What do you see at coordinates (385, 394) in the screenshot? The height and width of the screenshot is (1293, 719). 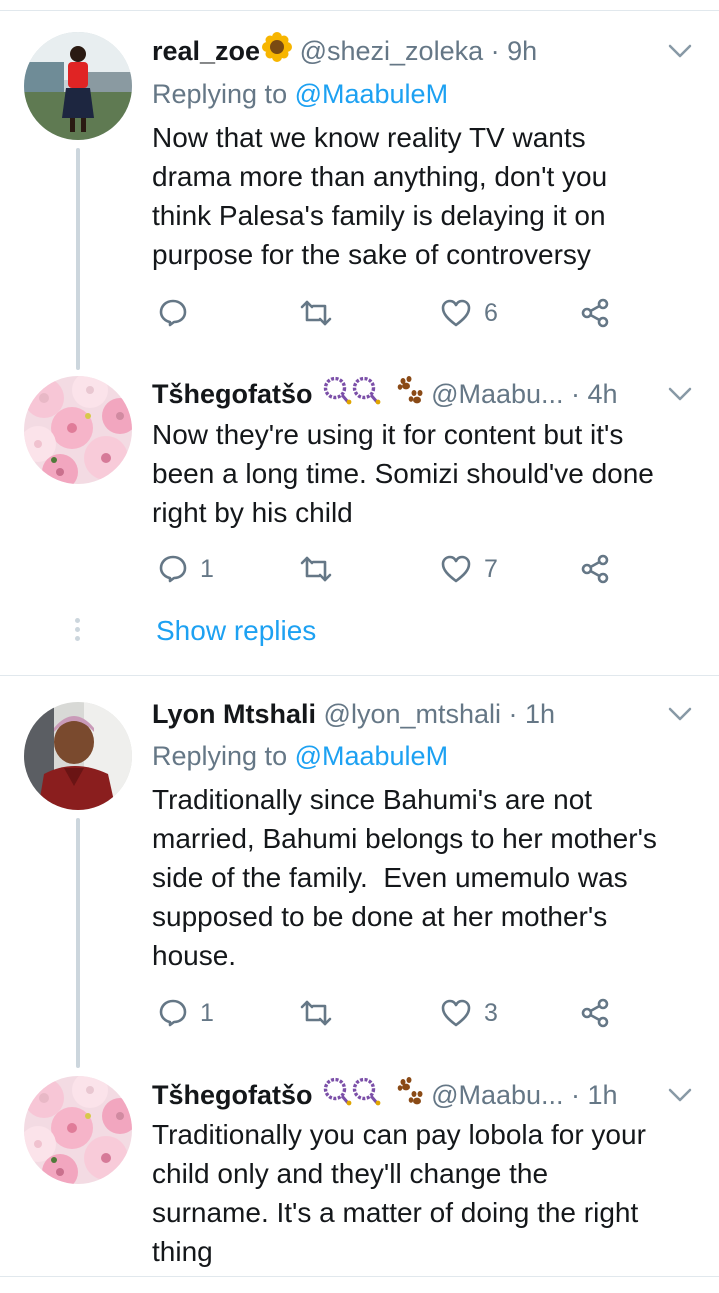 I see `tweet-header: Tšhegofatšo @Maabu... · 4h` at bounding box center [385, 394].